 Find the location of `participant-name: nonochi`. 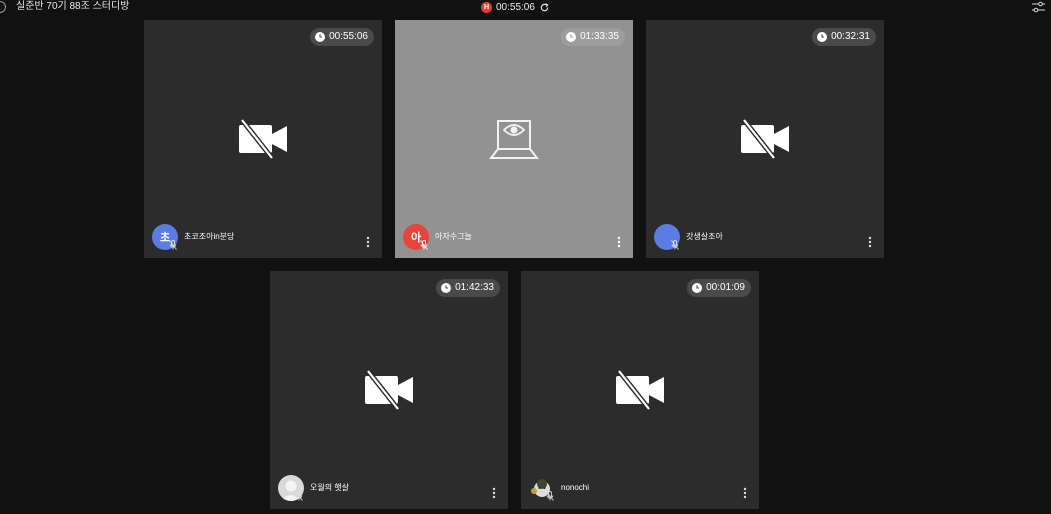

participant-name: nonochi is located at coordinates (575, 487).